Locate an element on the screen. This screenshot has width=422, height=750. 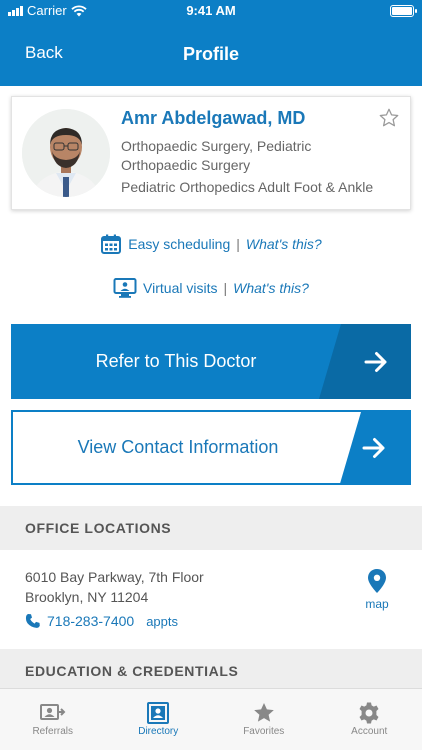
address-line-1: 6010 Bay Parkway, 7th Floor is located at coordinates (114, 577).